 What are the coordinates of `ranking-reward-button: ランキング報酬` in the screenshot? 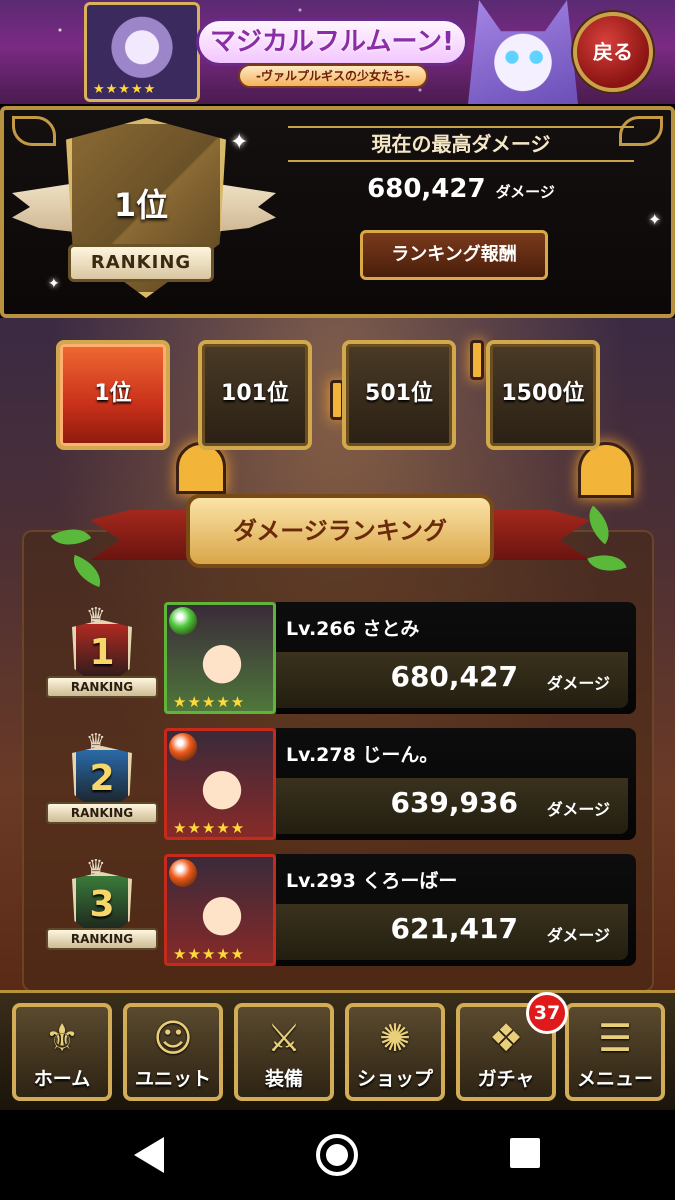 It's located at (454, 255).